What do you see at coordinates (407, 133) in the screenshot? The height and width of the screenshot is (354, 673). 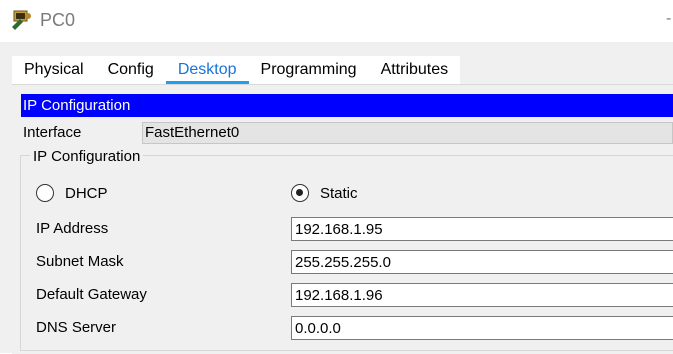 I see `interface-select: FastEthernet0` at bounding box center [407, 133].